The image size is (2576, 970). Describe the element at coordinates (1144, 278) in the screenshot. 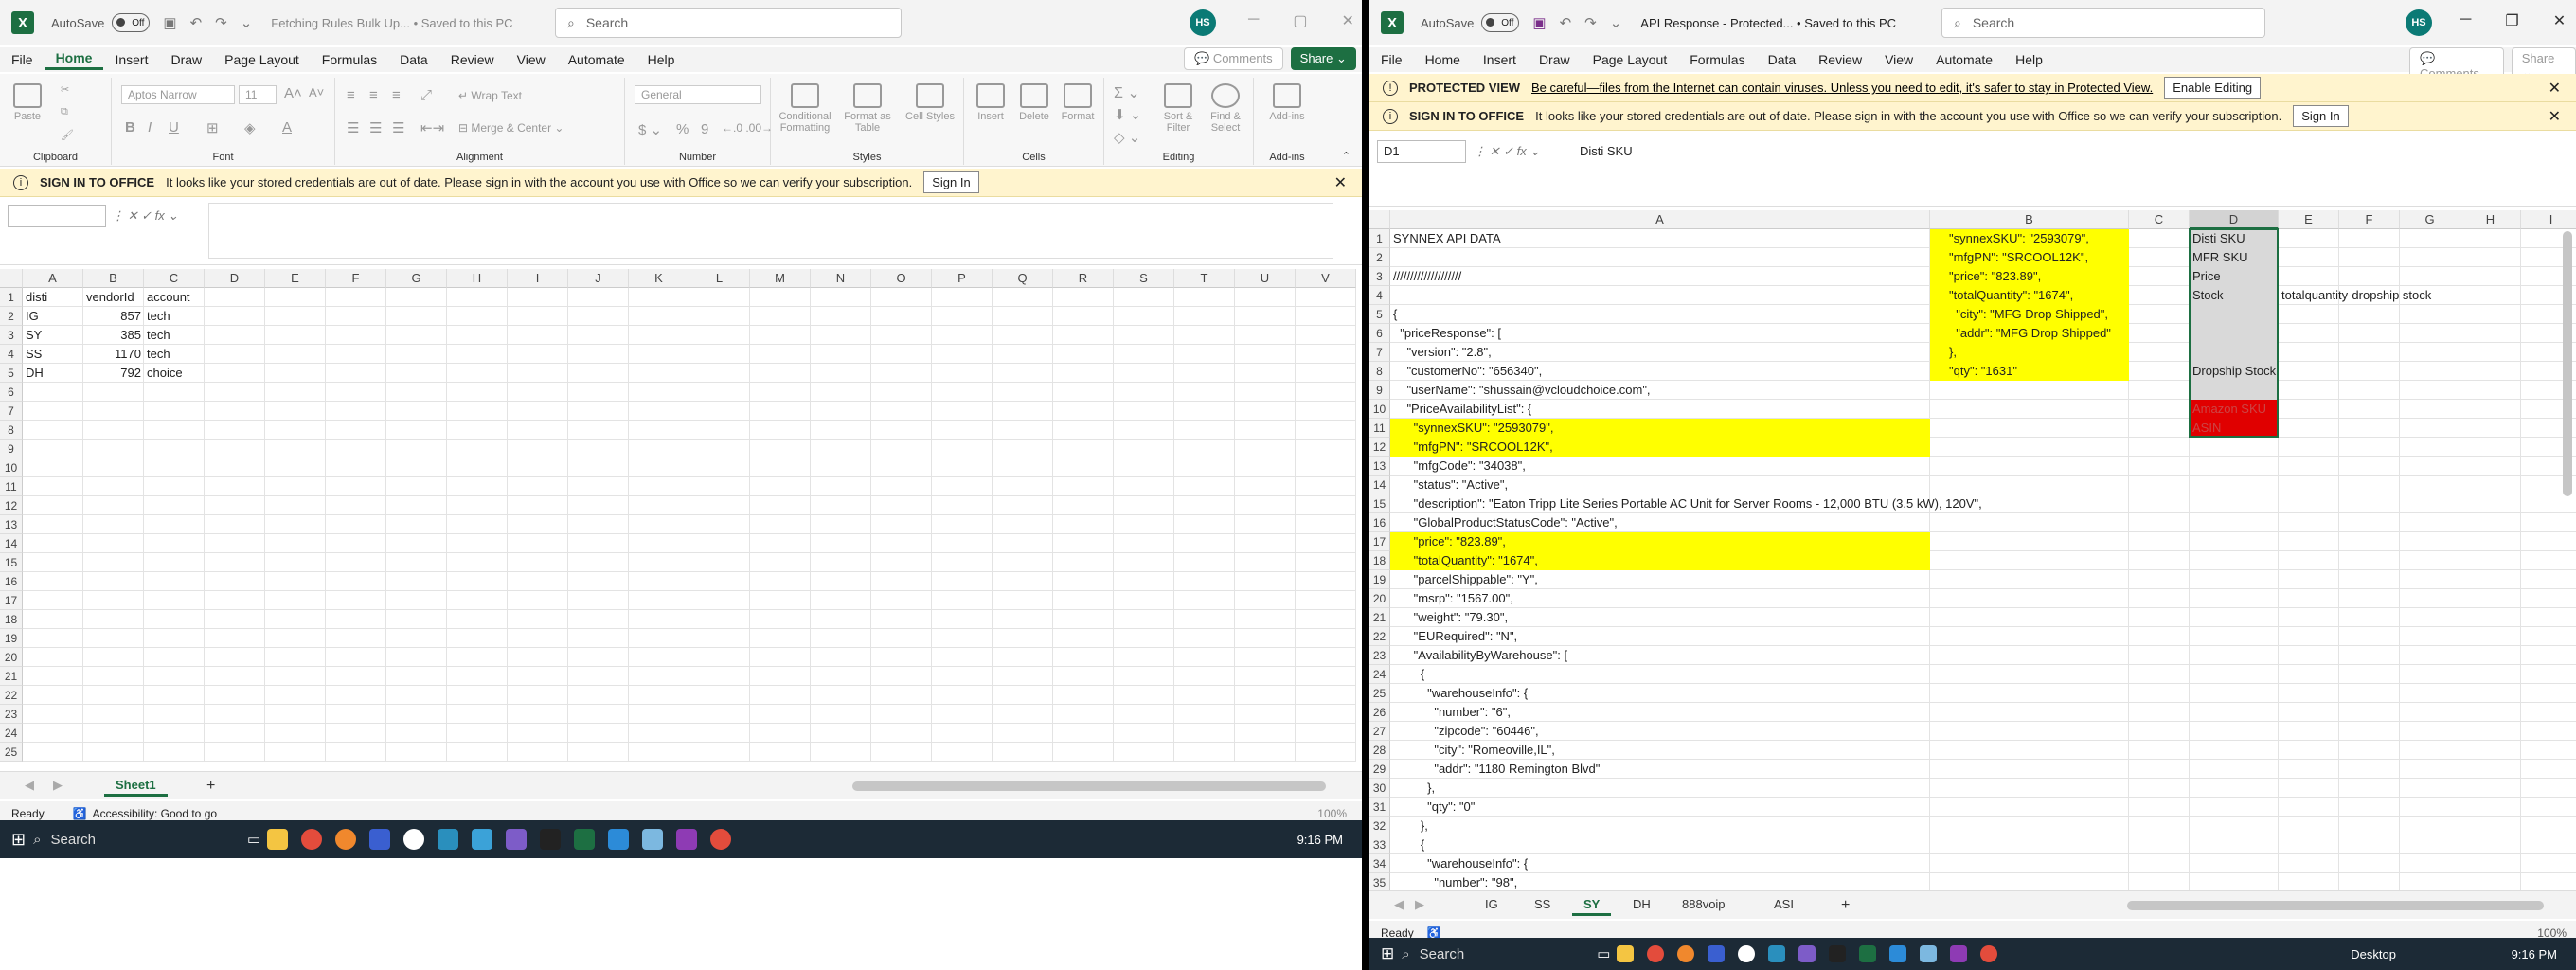

I see `column-header: S` at that location.